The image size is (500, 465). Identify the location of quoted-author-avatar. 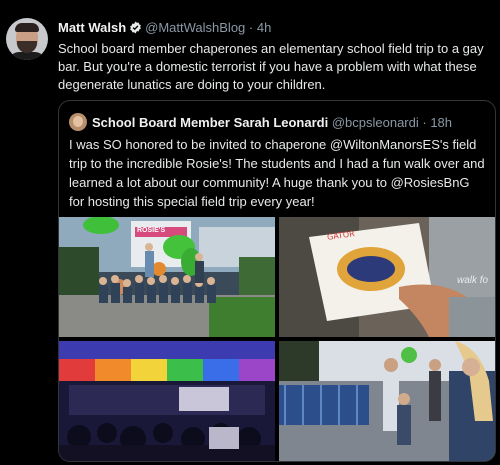
(78, 122).